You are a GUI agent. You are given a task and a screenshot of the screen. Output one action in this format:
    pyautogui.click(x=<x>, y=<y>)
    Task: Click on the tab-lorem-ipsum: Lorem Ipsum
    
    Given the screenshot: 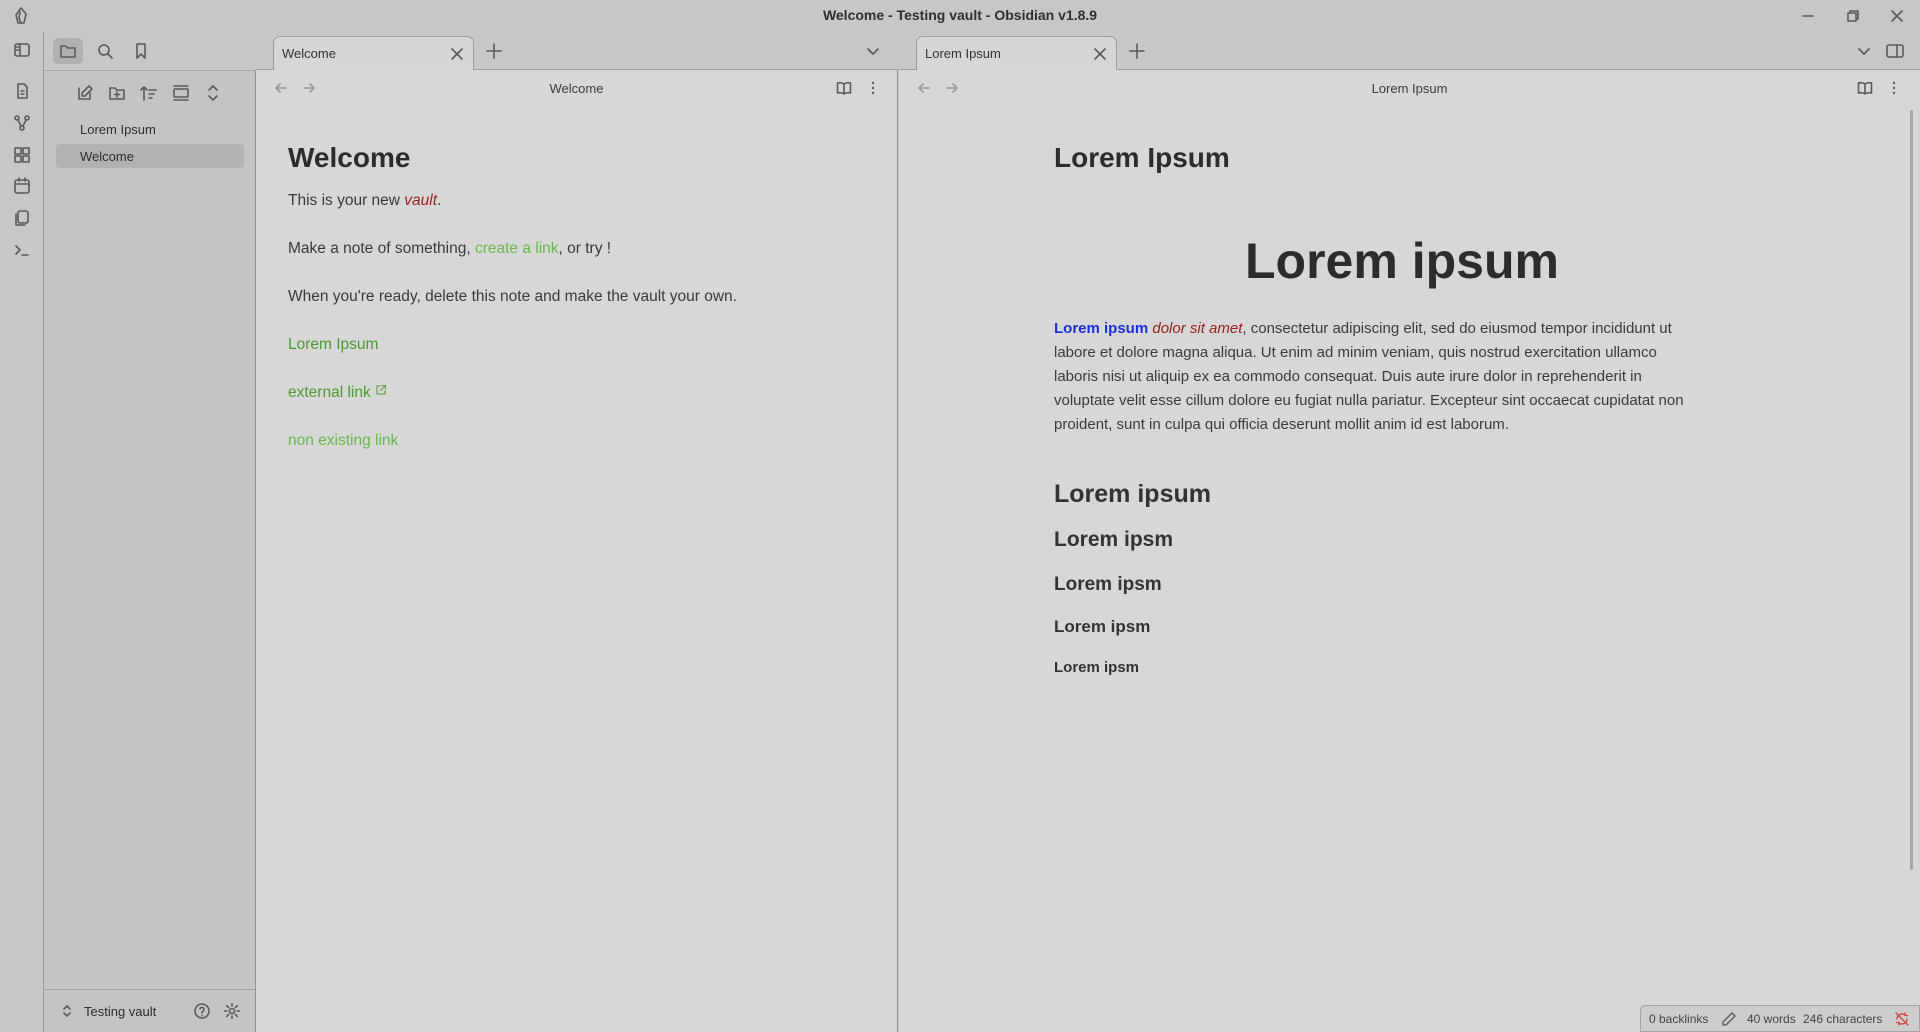 What is the action you would take?
    pyautogui.click(x=1016, y=53)
    